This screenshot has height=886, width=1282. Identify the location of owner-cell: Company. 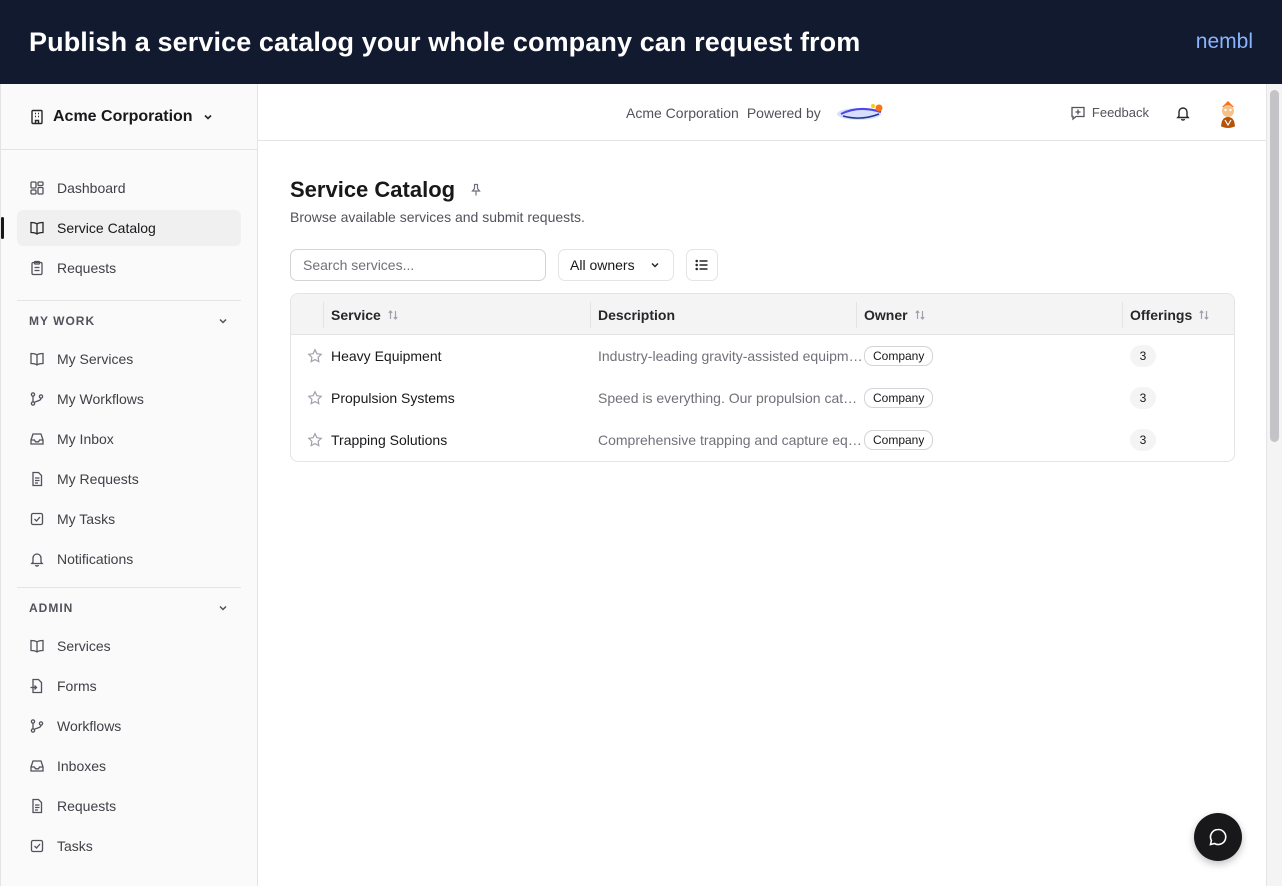
(899, 356).